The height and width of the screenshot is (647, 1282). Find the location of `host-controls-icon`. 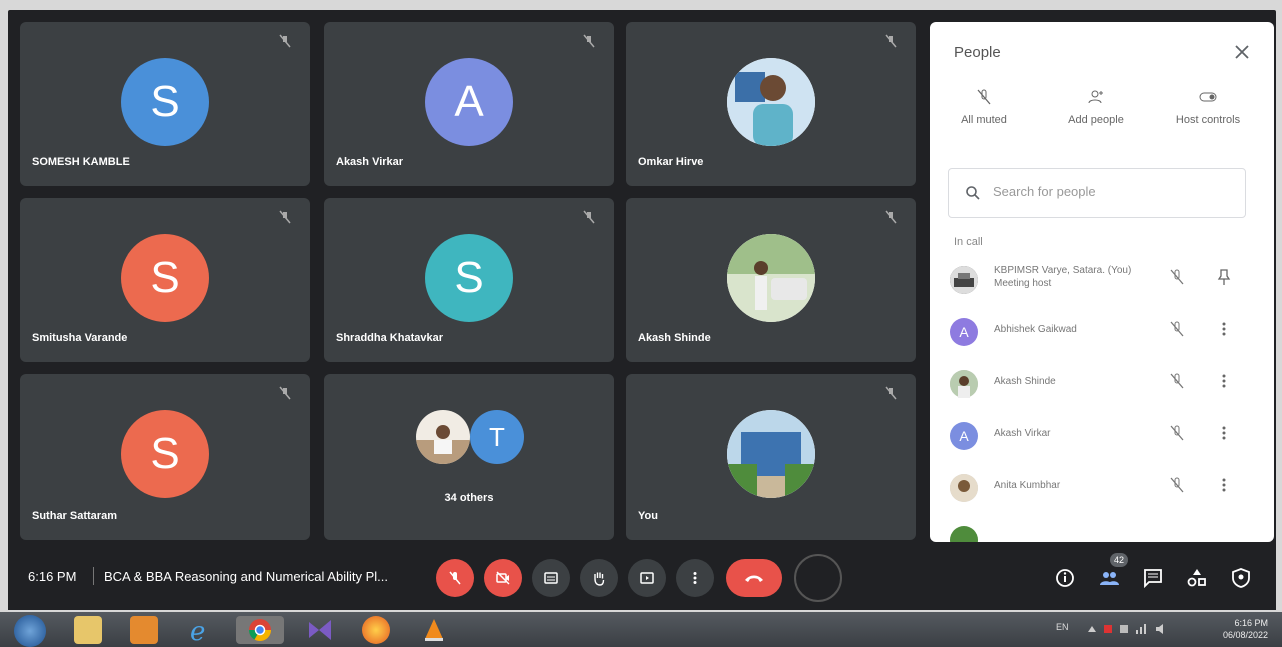

host-controls-icon is located at coordinates (1241, 578).